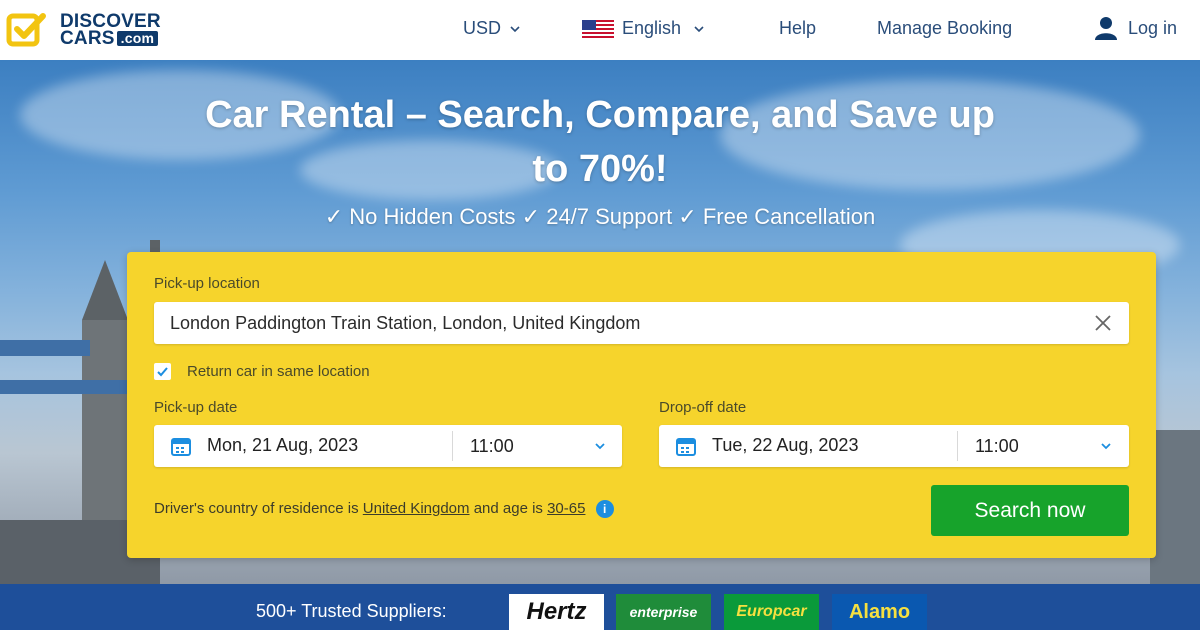 The image size is (1200, 630). What do you see at coordinates (604, 509) in the screenshot?
I see `info-icon: i` at bounding box center [604, 509].